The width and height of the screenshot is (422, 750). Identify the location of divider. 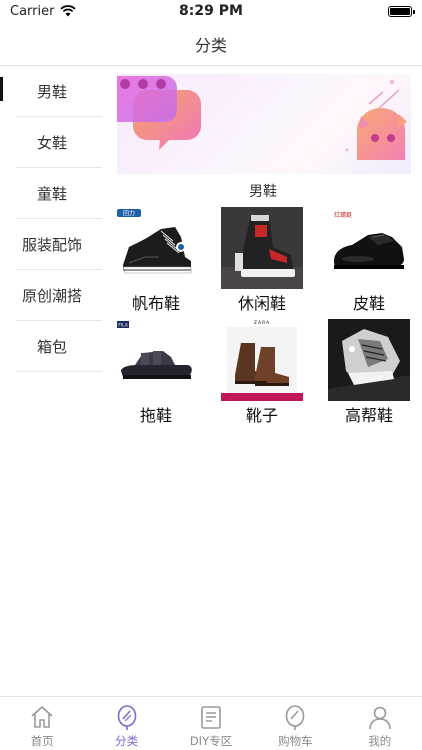
(59, 371).